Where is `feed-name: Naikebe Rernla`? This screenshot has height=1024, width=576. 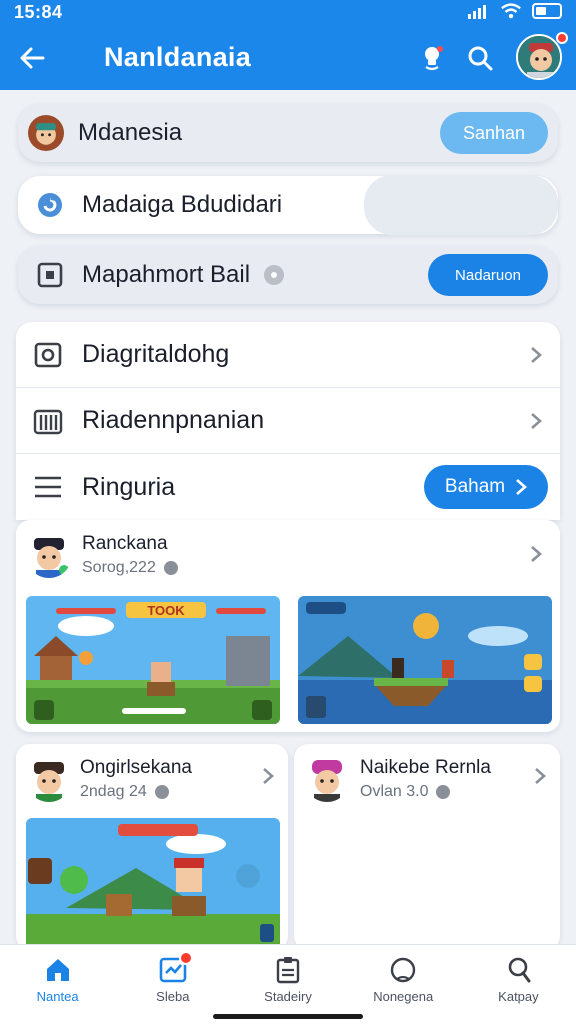 feed-name: Naikebe Rernla is located at coordinates (425, 767).